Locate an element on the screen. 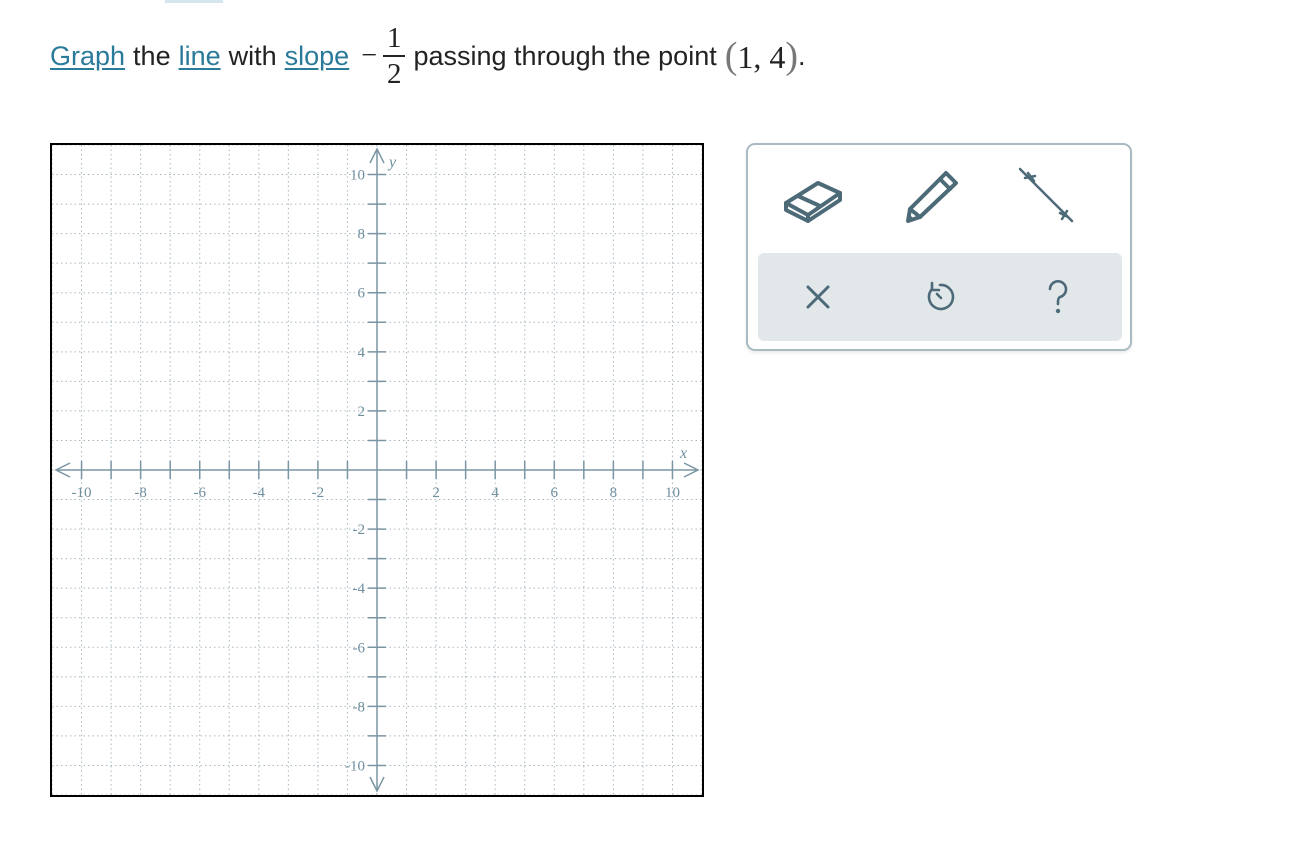  slope-link: slope is located at coordinates (317, 56).